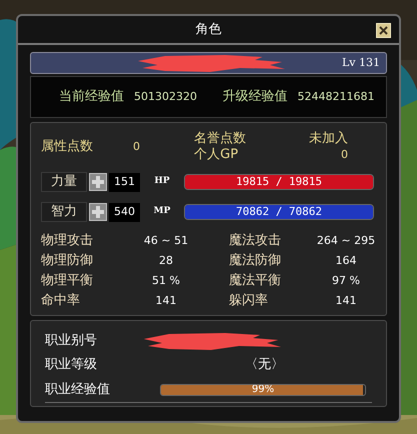 This screenshot has width=417, height=434. I want to click on bar-text: 19815 / 19815, so click(279, 182).